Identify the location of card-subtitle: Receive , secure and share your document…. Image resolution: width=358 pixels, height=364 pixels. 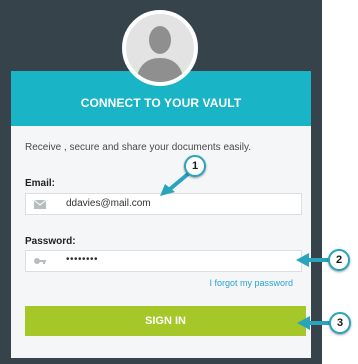
(138, 147).